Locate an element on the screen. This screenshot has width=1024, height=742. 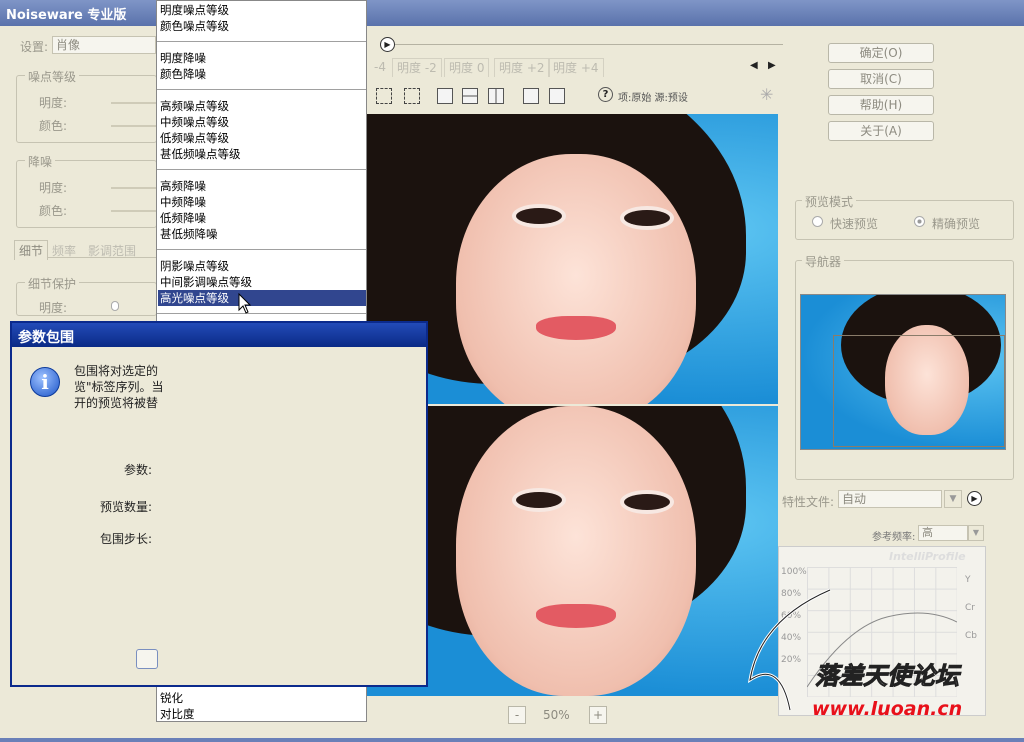
cancel-button: 取消(C) is located at coordinates (881, 79).